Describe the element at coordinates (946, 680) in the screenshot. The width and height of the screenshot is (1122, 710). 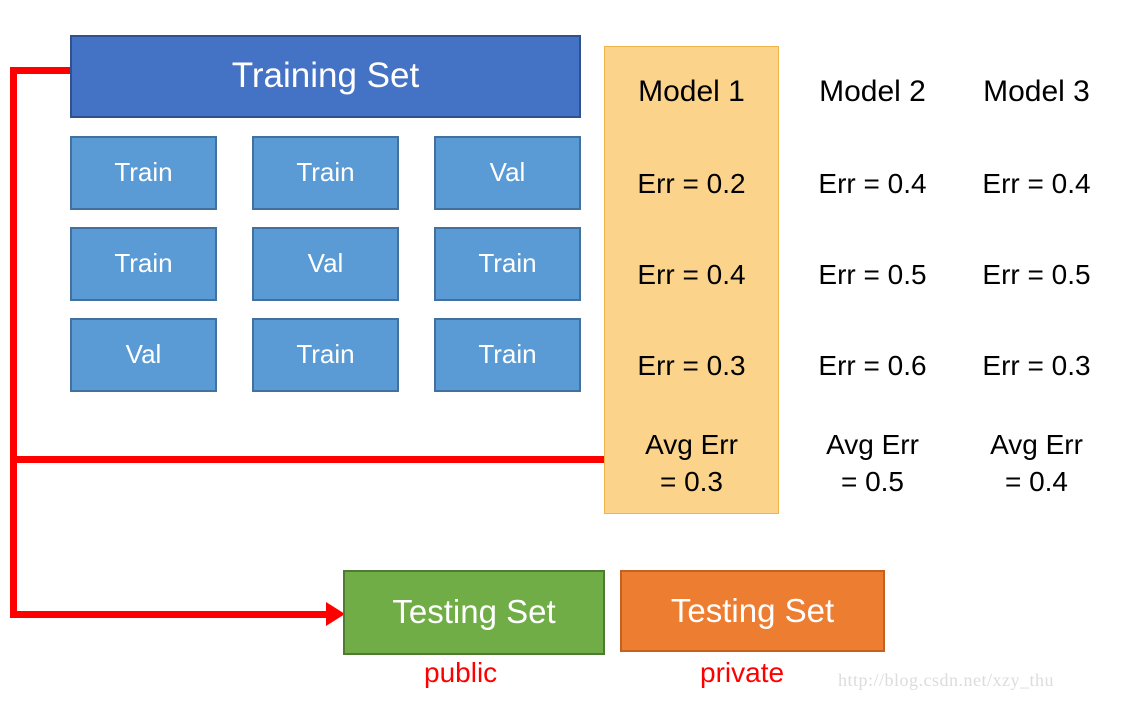
I see `watermark: http://blog.csdn.net/xzy_thu` at that location.